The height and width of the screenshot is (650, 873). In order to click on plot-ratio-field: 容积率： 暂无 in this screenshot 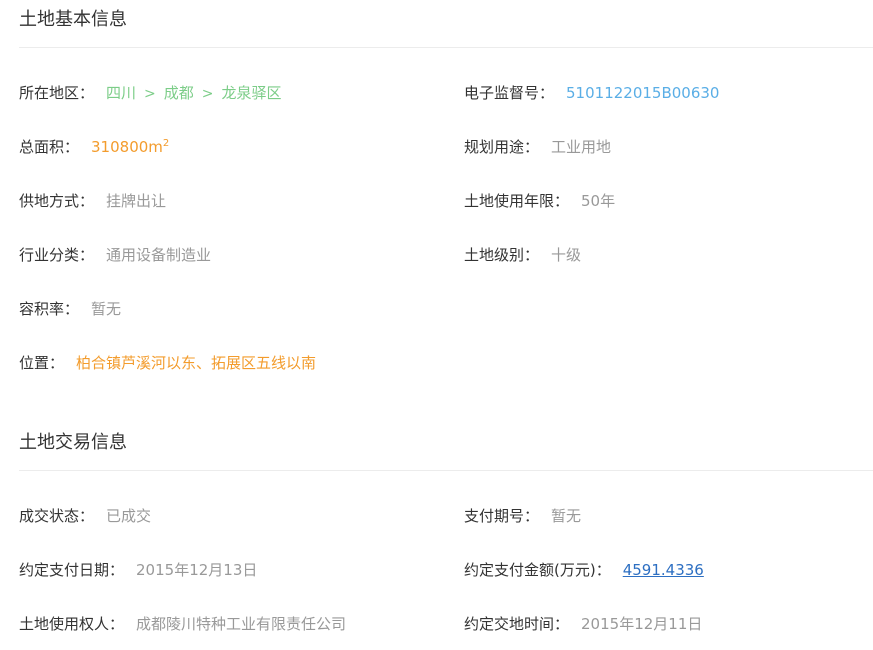, I will do `click(241, 308)`.